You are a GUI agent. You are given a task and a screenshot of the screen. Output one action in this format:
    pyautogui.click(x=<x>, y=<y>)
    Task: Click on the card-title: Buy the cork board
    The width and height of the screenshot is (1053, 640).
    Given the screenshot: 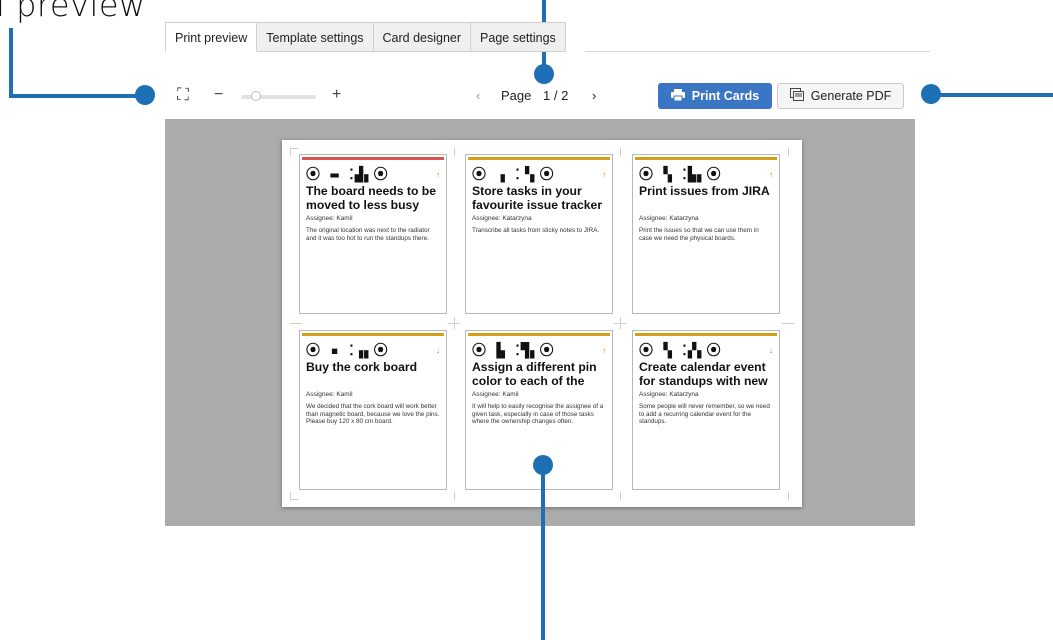 What is the action you would take?
    pyautogui.click(x=362, y=367)
    